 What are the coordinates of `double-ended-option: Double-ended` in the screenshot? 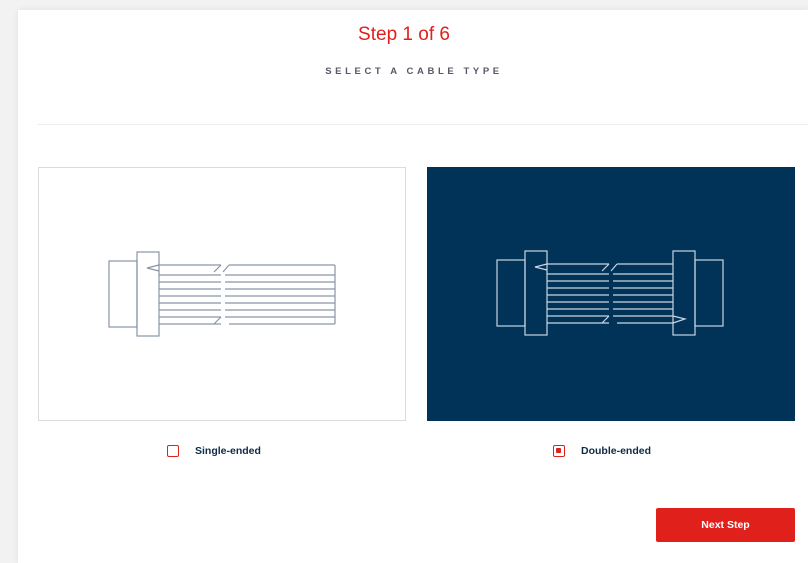 It's located at (602, 451).